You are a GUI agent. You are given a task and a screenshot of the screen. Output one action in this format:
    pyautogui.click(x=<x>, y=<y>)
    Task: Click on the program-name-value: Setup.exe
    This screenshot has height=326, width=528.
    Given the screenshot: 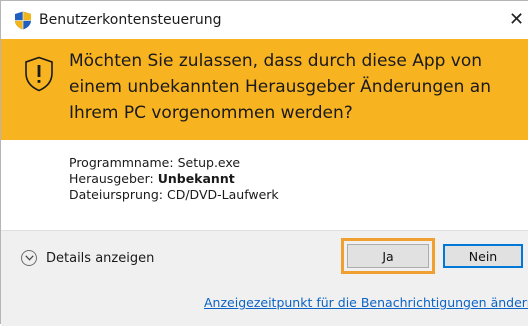 What is the action you would take?
    pyautogui.click(x=209, y=162)
    